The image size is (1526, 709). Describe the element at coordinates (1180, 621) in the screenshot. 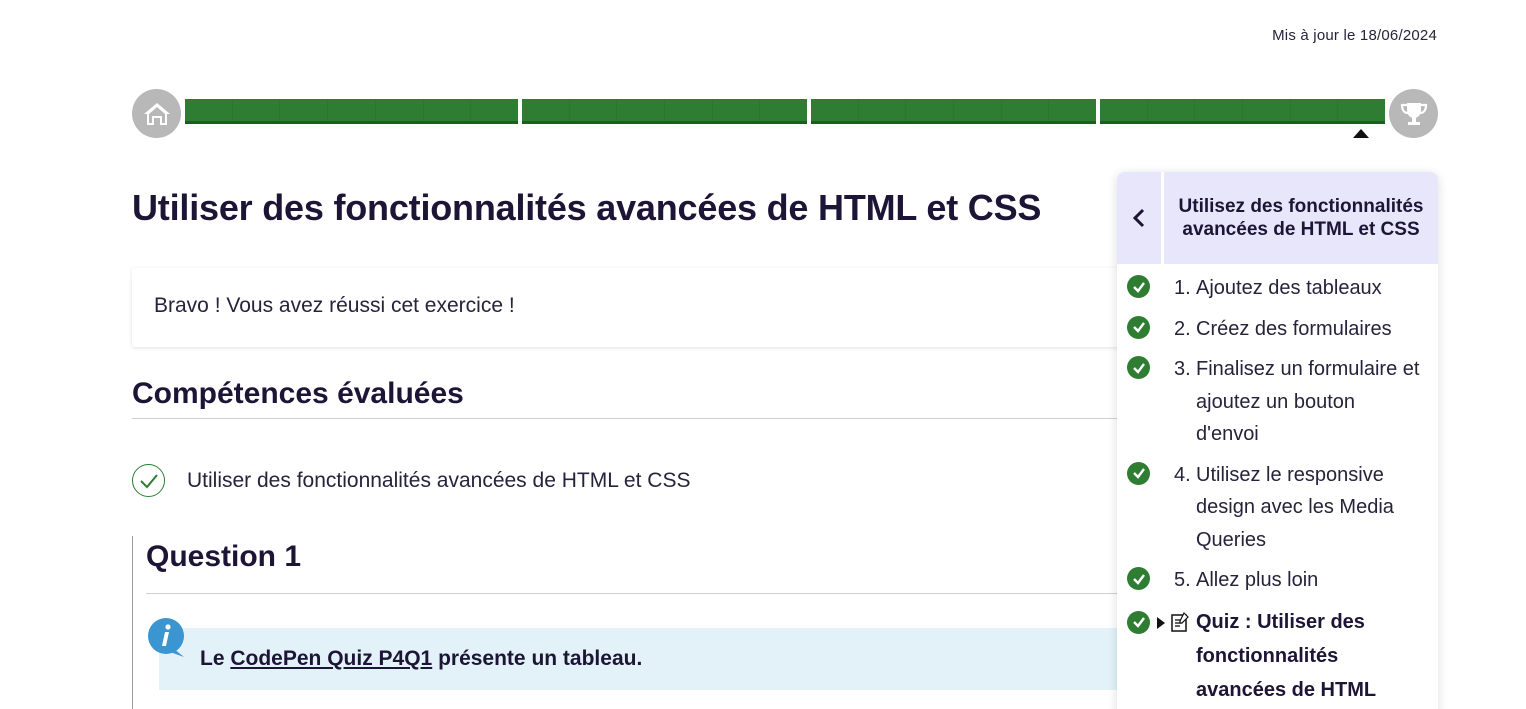

I see `quiz-icon` at that location.